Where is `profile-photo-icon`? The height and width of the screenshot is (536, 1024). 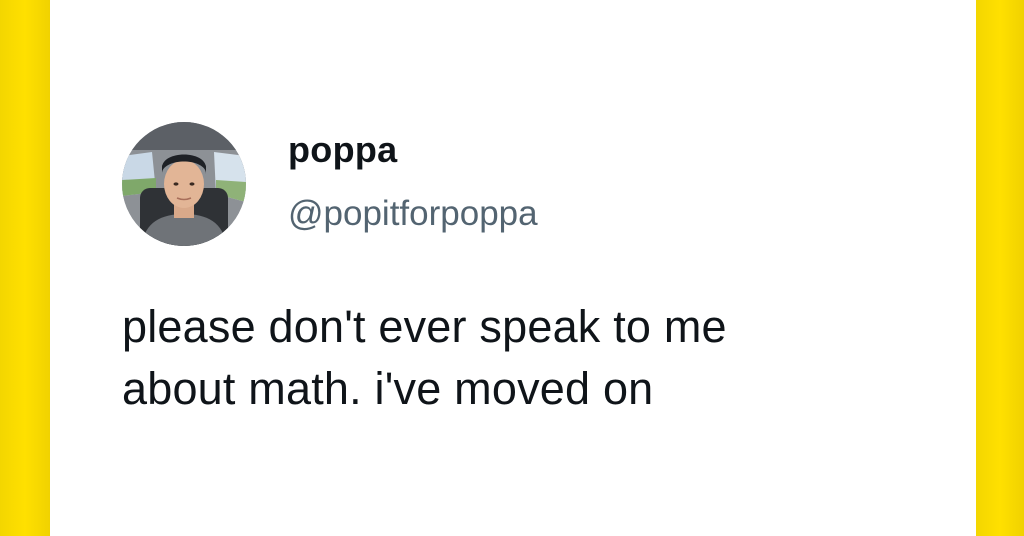 profile-photo-icon is located at coordinates (184, 184).